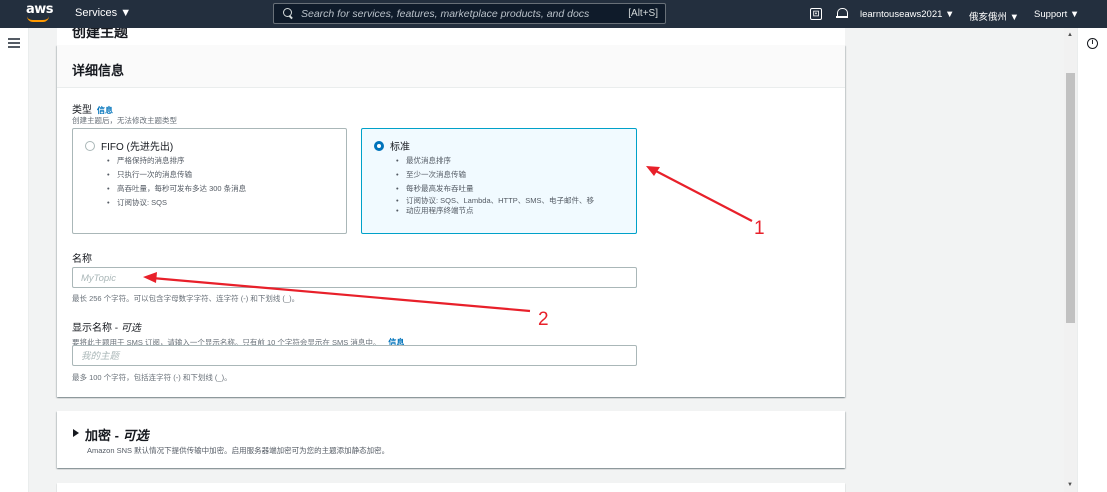 The height and width of the screenshot is (492, 1107). I want to click on display-name-field, so click(354, 355).